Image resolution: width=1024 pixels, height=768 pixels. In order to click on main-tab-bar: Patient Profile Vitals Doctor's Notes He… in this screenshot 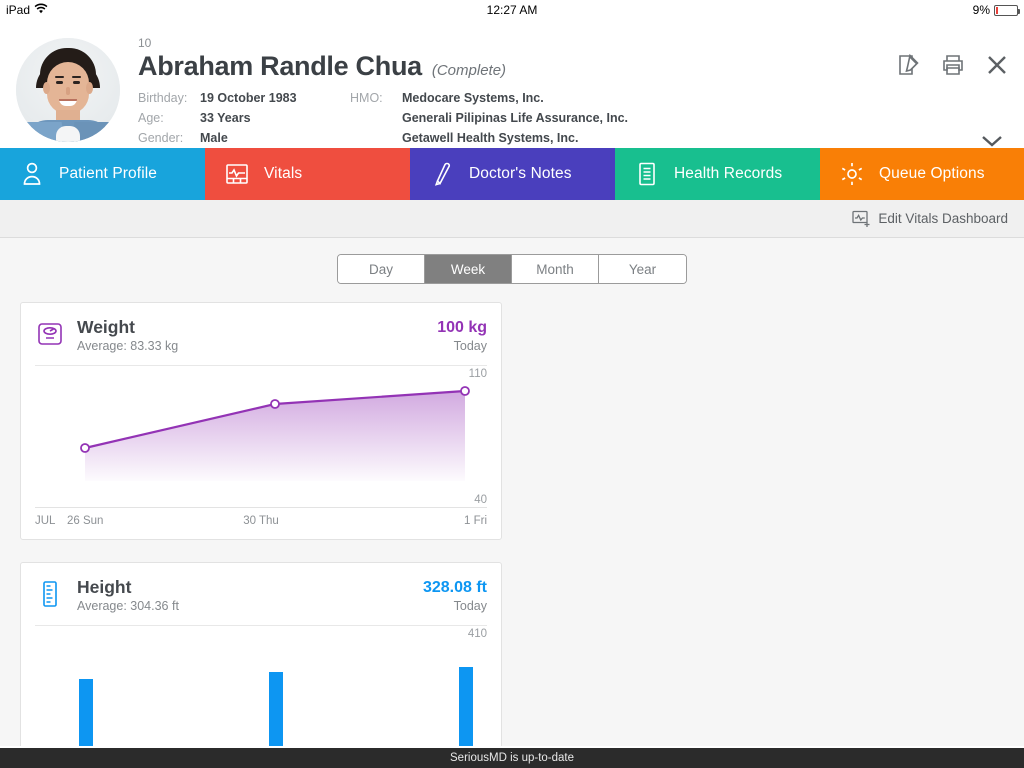, I will do `click(512, 174)`.